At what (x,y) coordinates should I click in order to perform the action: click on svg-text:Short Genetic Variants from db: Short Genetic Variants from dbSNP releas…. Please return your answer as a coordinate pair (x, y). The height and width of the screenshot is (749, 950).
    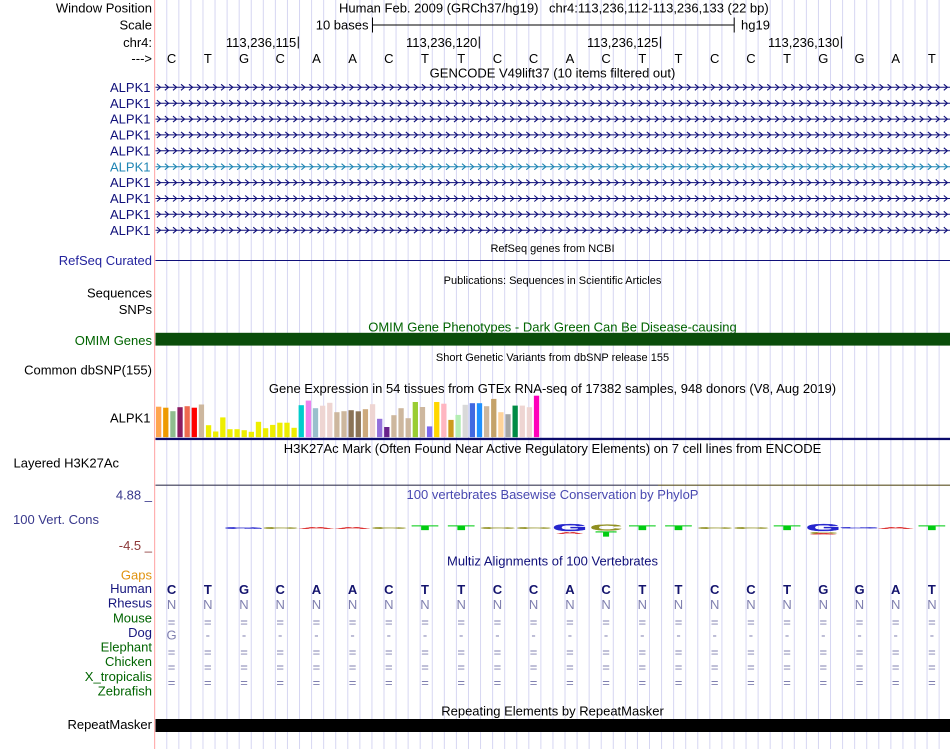
    Looking at the image, I should click on (552, 358).